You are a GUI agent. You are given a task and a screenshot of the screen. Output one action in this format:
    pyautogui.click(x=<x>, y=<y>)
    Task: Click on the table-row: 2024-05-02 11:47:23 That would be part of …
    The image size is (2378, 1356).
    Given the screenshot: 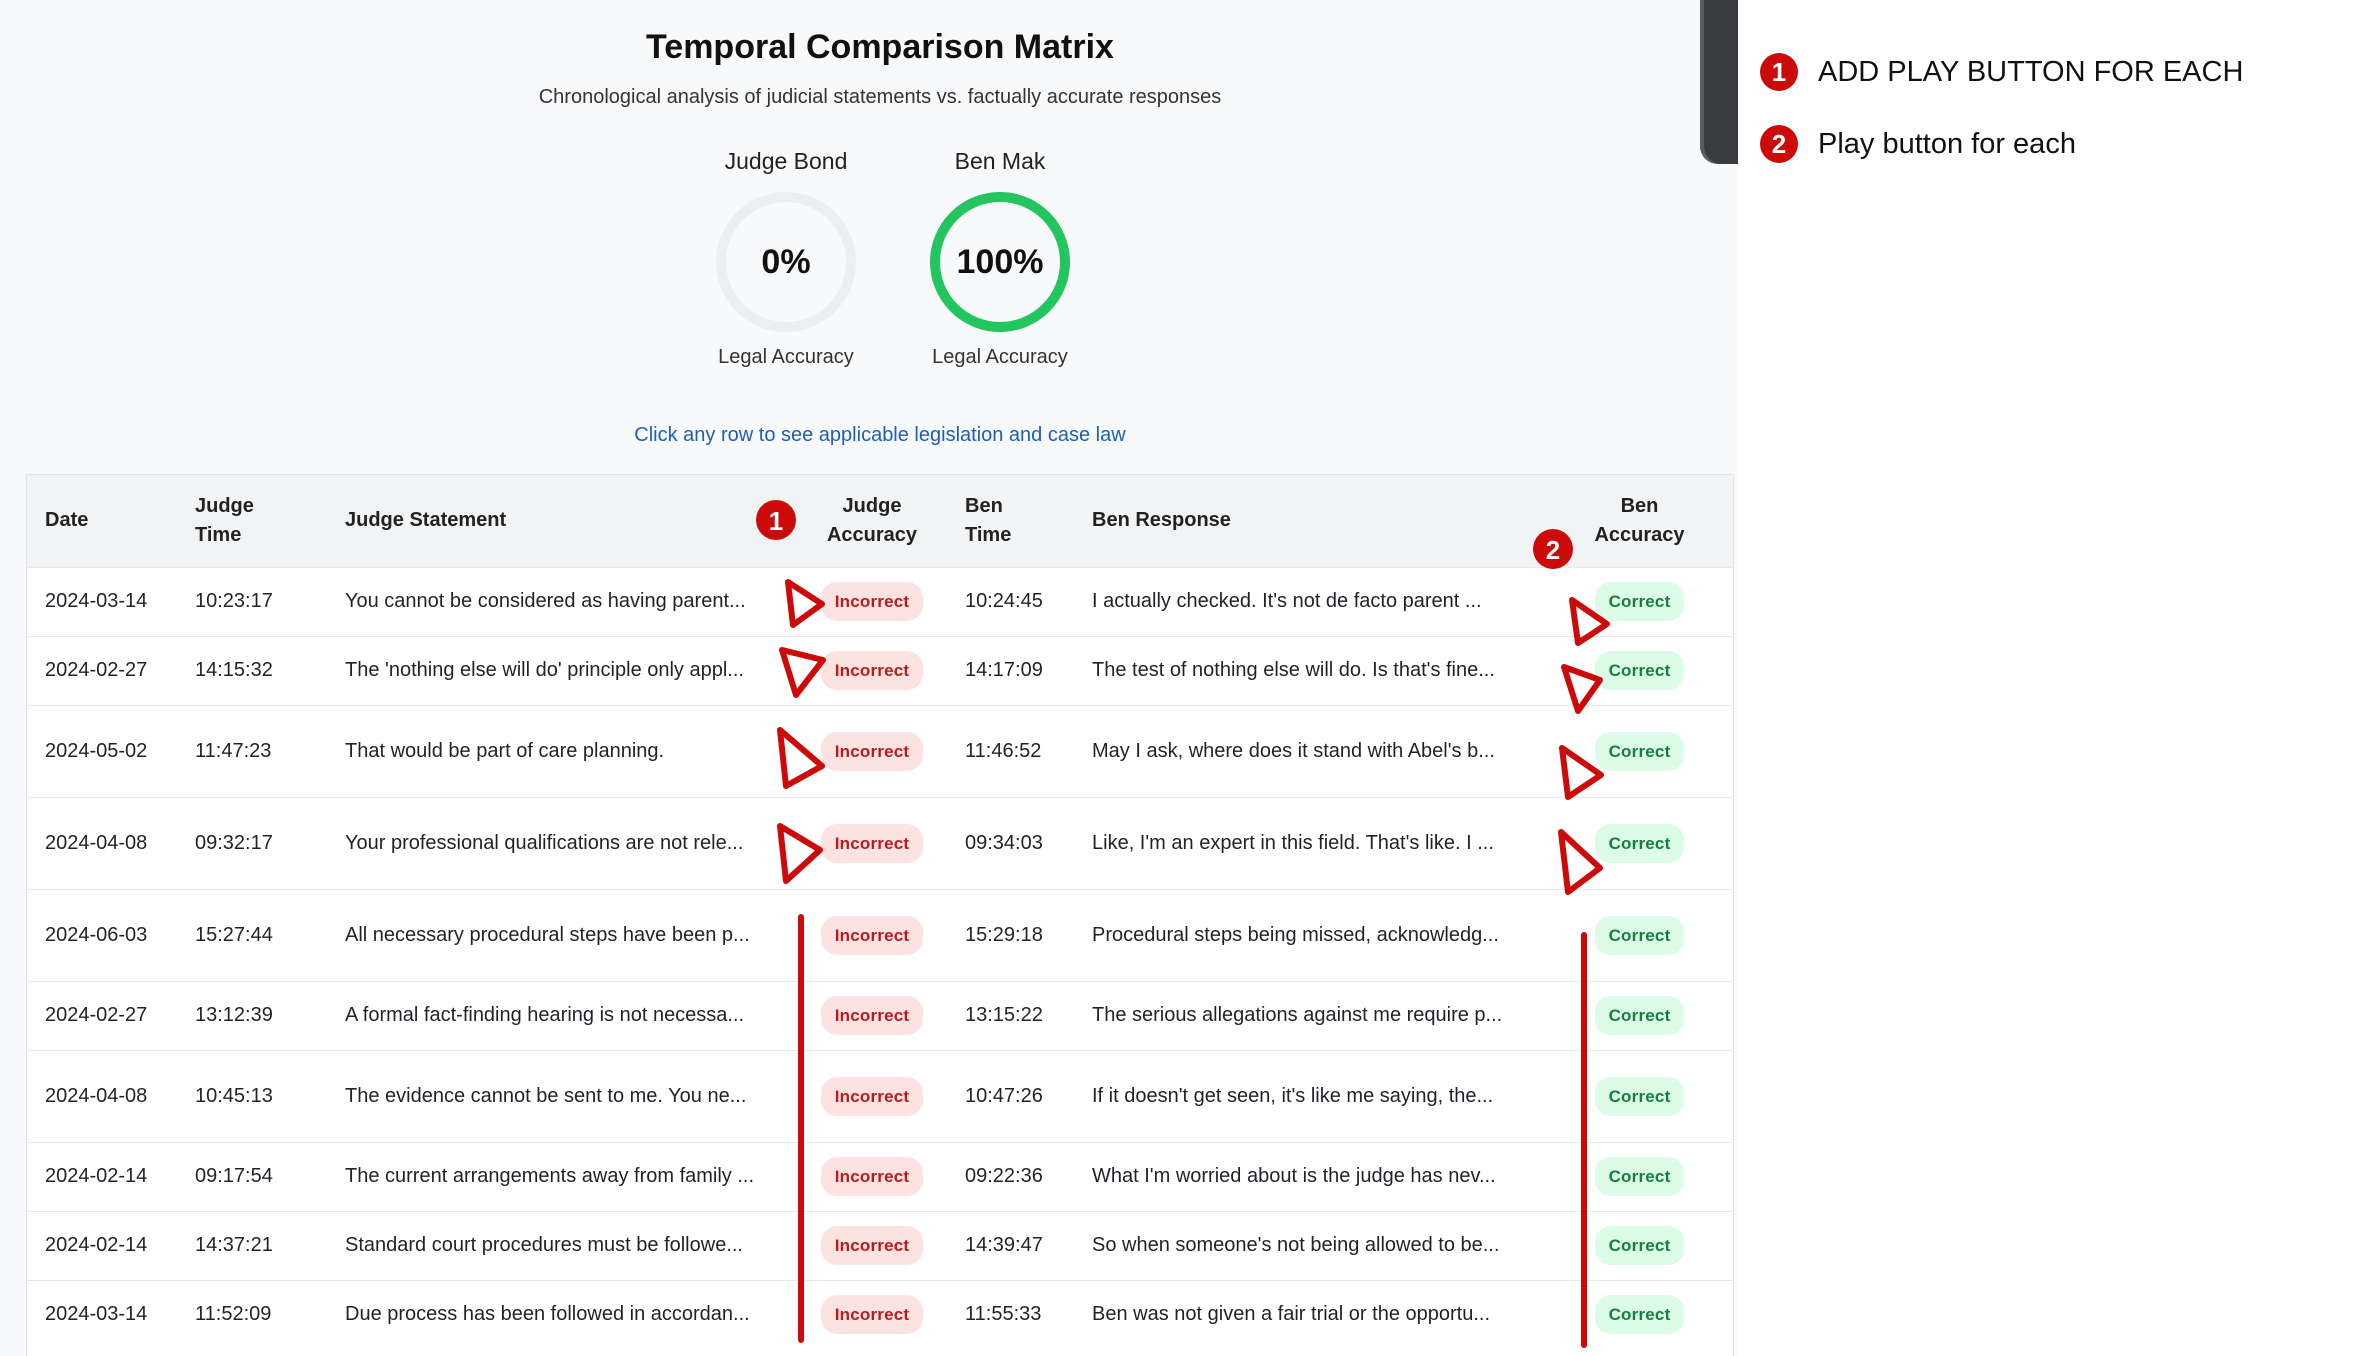 What is the action you would take?
    pyautogui.click(x=880, y=750)
    